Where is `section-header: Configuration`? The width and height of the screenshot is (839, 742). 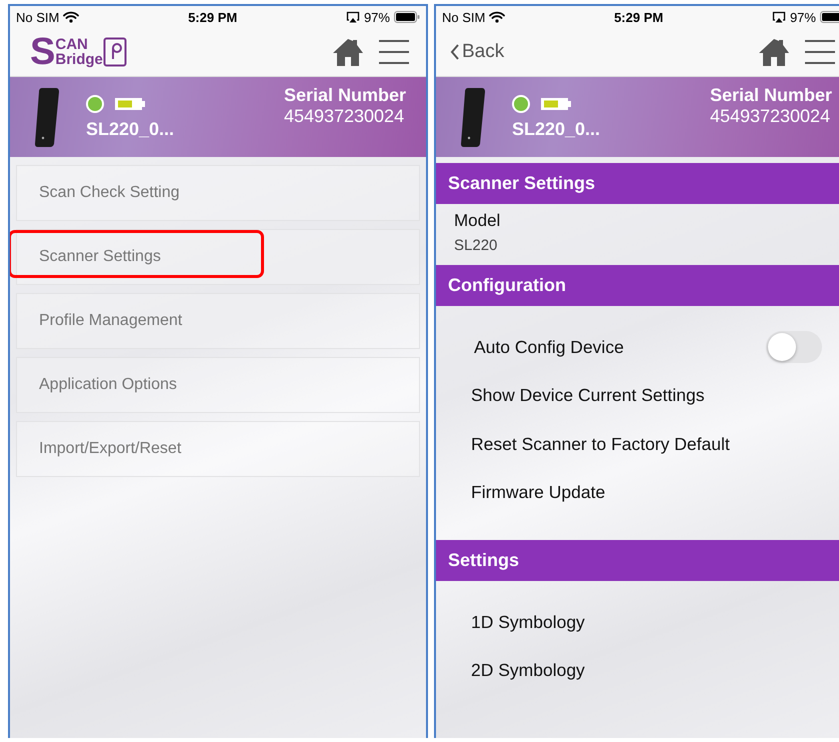
section-header: Configuration is located at coordinates (637, 285).